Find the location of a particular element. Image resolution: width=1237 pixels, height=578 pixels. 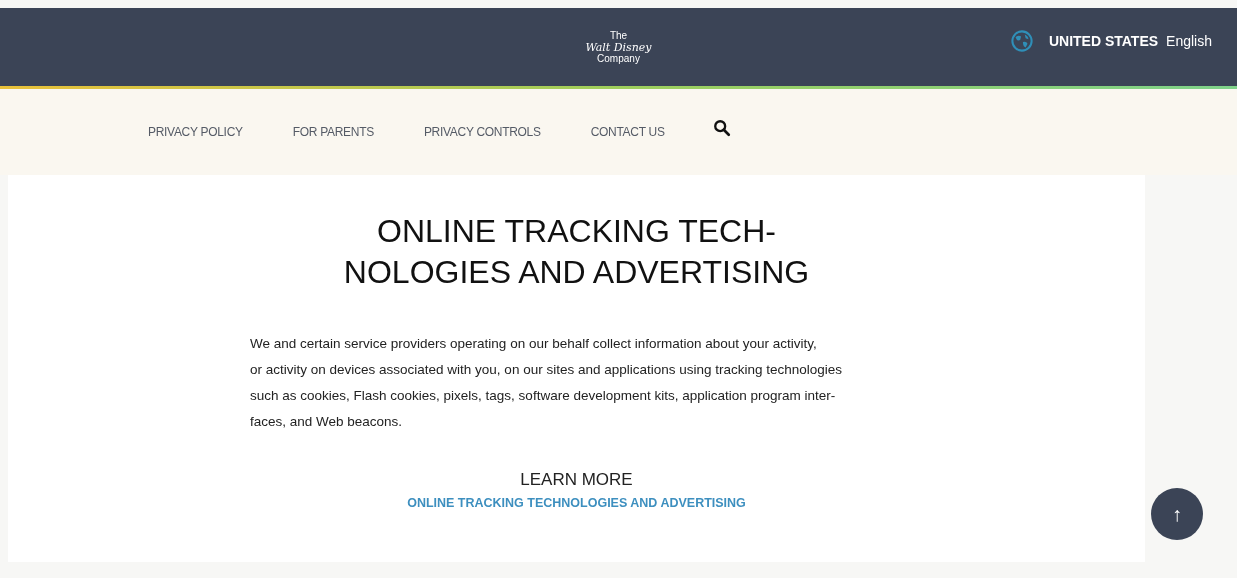

intro-paragraph: We and certain service providers operating on our behalf collect information about your activity, or activity on devices associated with you, on our sites and applications using tracking technologies such as cookies, Flash cookies, pixels, tags, software development kits, application program inter- faces, and Web beacons. is located at coordinates (547, 383).